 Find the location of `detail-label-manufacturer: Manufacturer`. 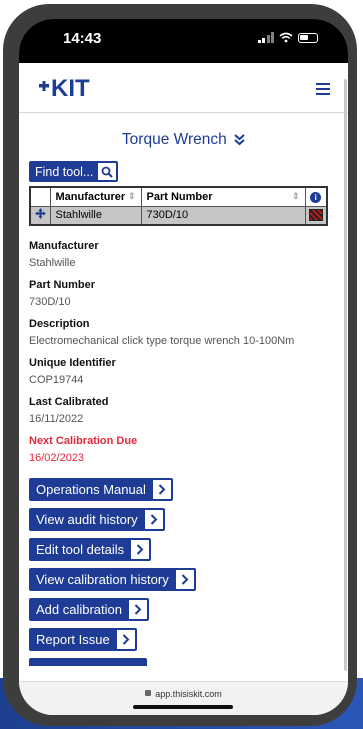

detail-label-manufacturer: Manufacturer is located at coordinates (64, 246).